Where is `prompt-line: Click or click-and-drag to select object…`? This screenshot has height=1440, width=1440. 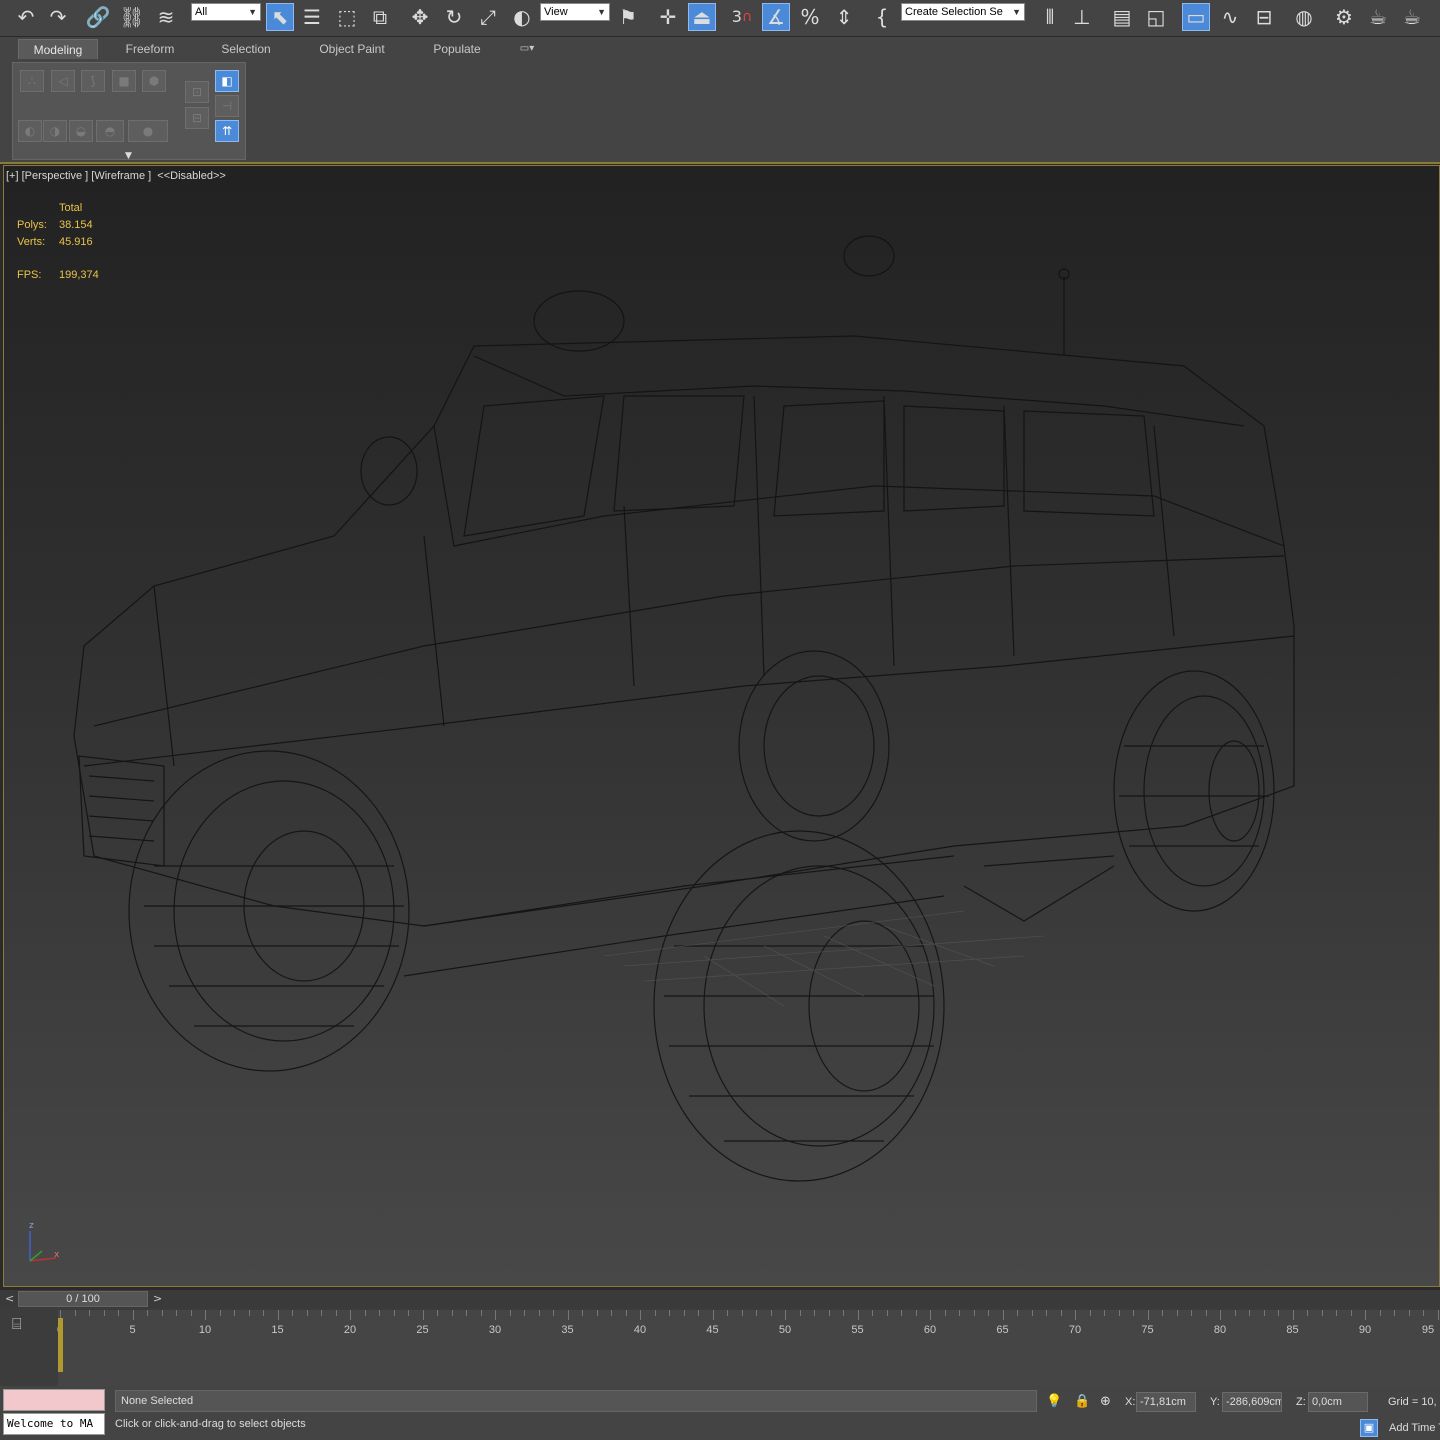
prompt-line: Click or click-and-drag to select object… is located at coordinates (210, 1424).